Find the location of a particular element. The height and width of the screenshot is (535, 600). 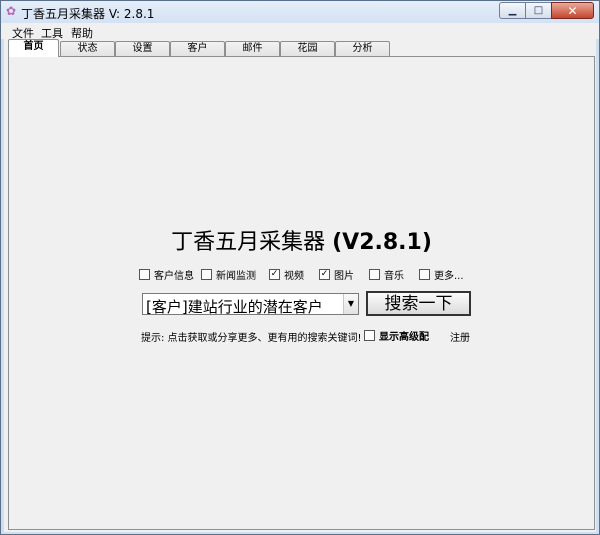

tab-mail: 邮件 is located at coordinates (252, 48).